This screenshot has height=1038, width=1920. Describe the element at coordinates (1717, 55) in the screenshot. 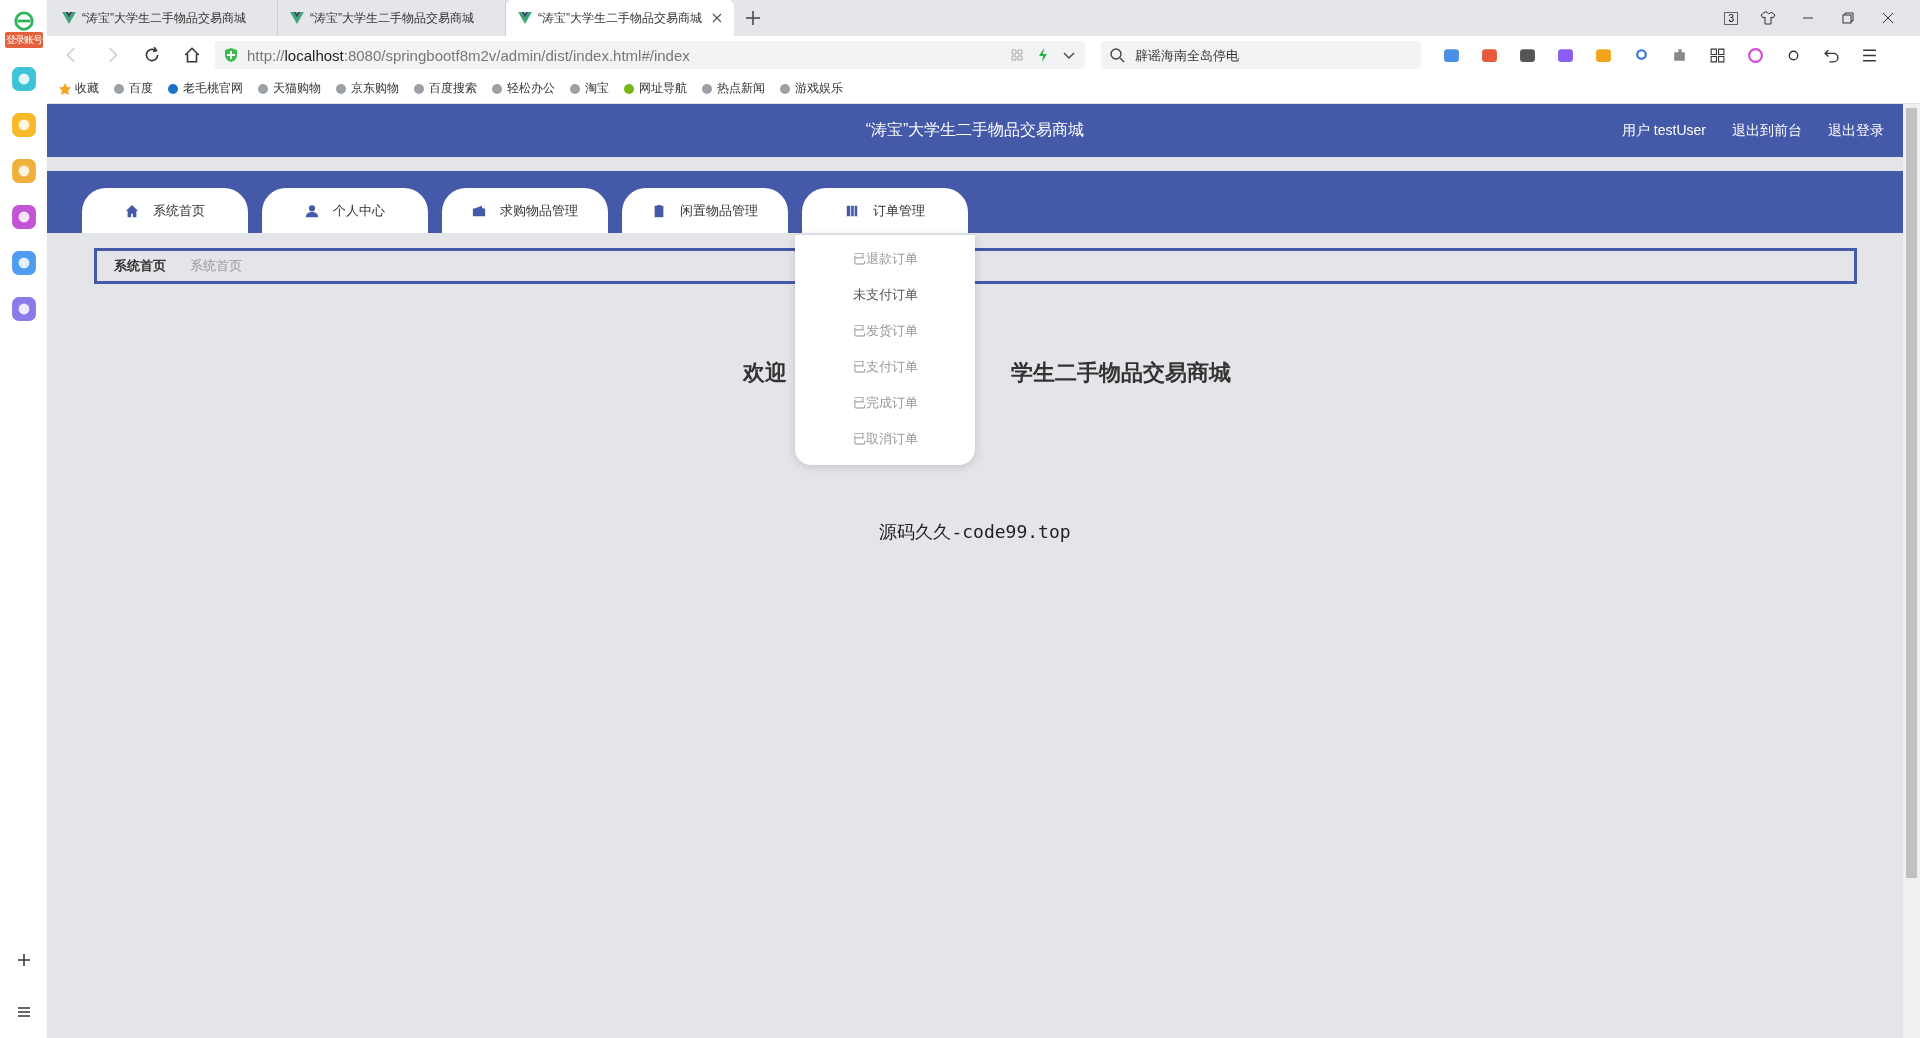

I see `grid-icon` at that location.